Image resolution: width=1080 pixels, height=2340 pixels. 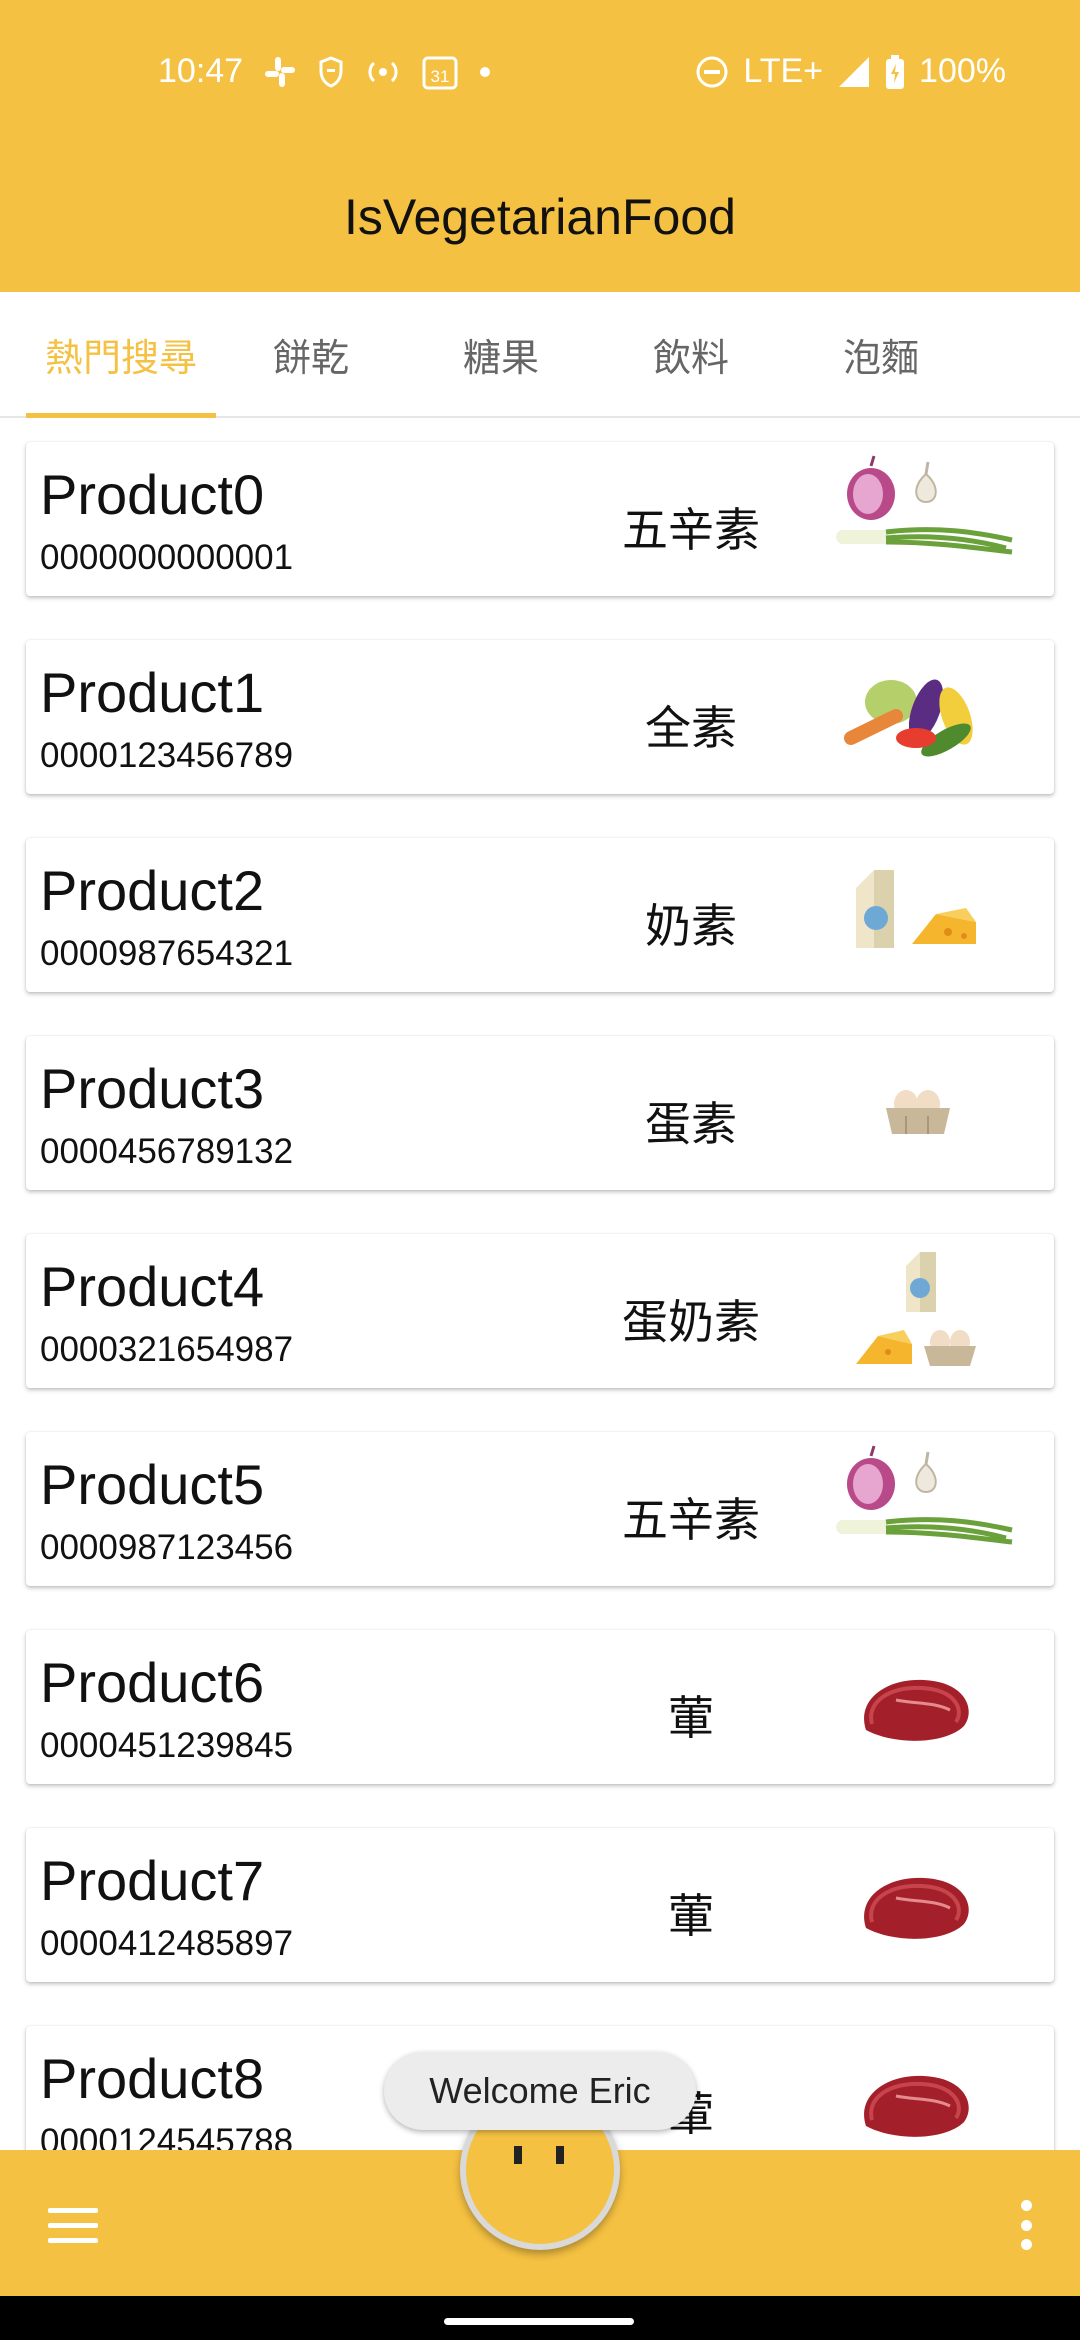 What do you see at coordinates (383, 72) in the screenshot?
I see `hotspot-icon` at bounding box center [383, 72].